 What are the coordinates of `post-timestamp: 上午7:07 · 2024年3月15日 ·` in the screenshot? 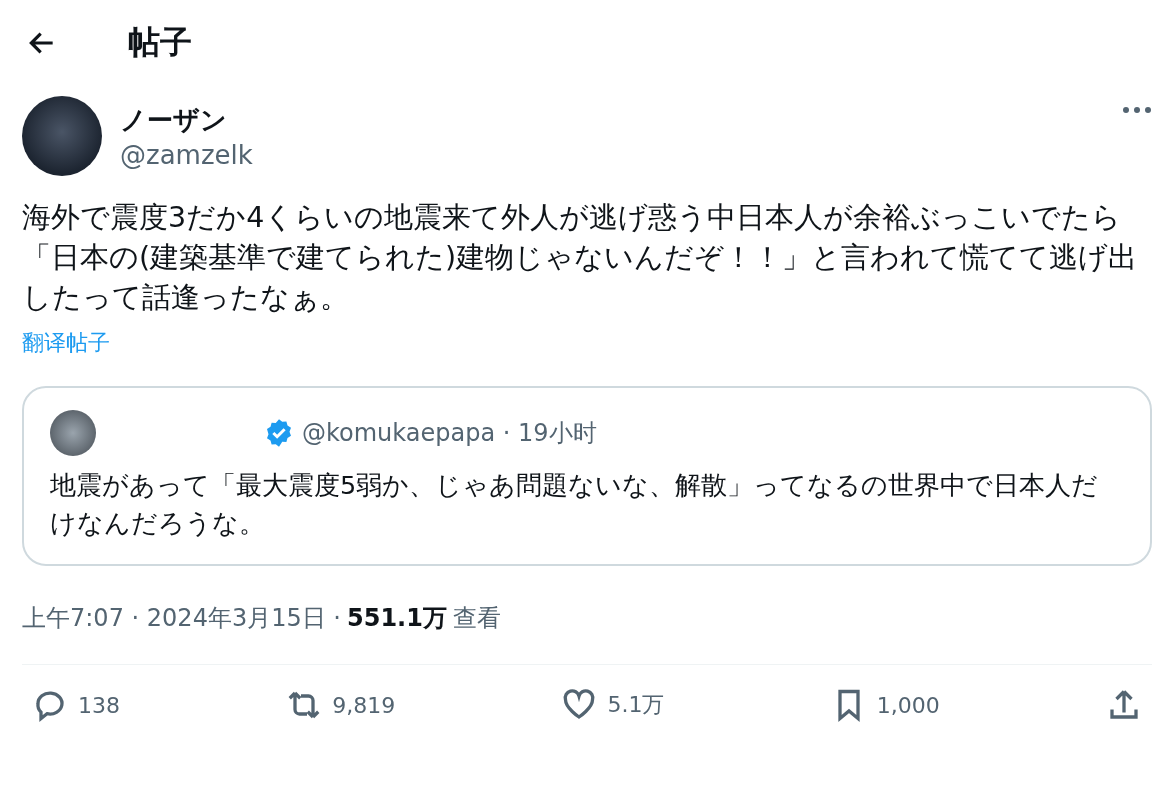 It's located at (181, 618).